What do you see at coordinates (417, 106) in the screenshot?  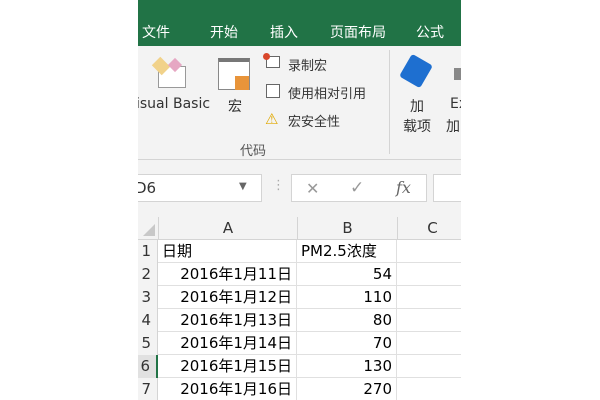 I see `add-ins-label-1: 加` at bounding box center [417, 106].